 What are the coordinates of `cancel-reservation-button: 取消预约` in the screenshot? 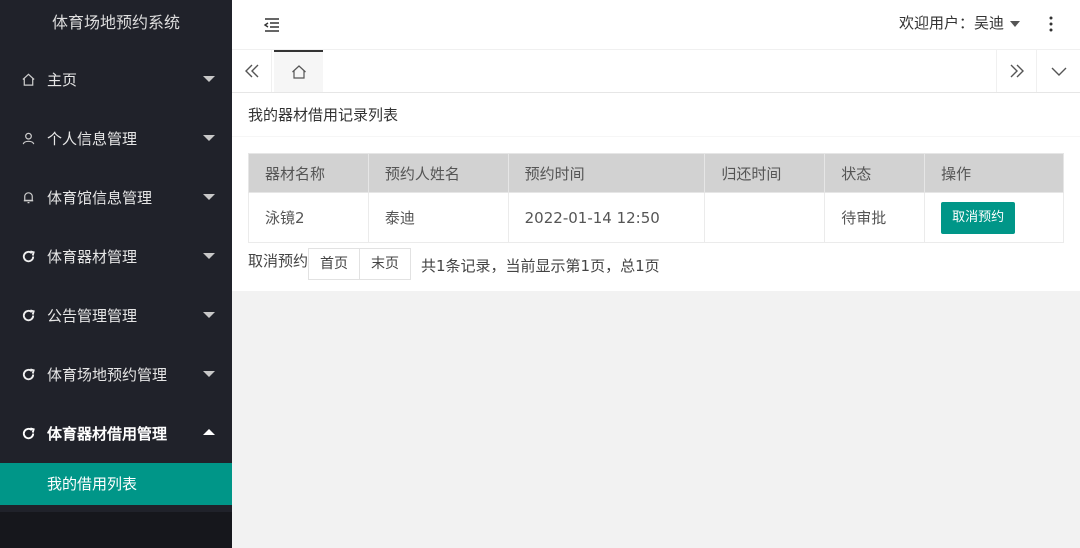 It's located at (978, 217).